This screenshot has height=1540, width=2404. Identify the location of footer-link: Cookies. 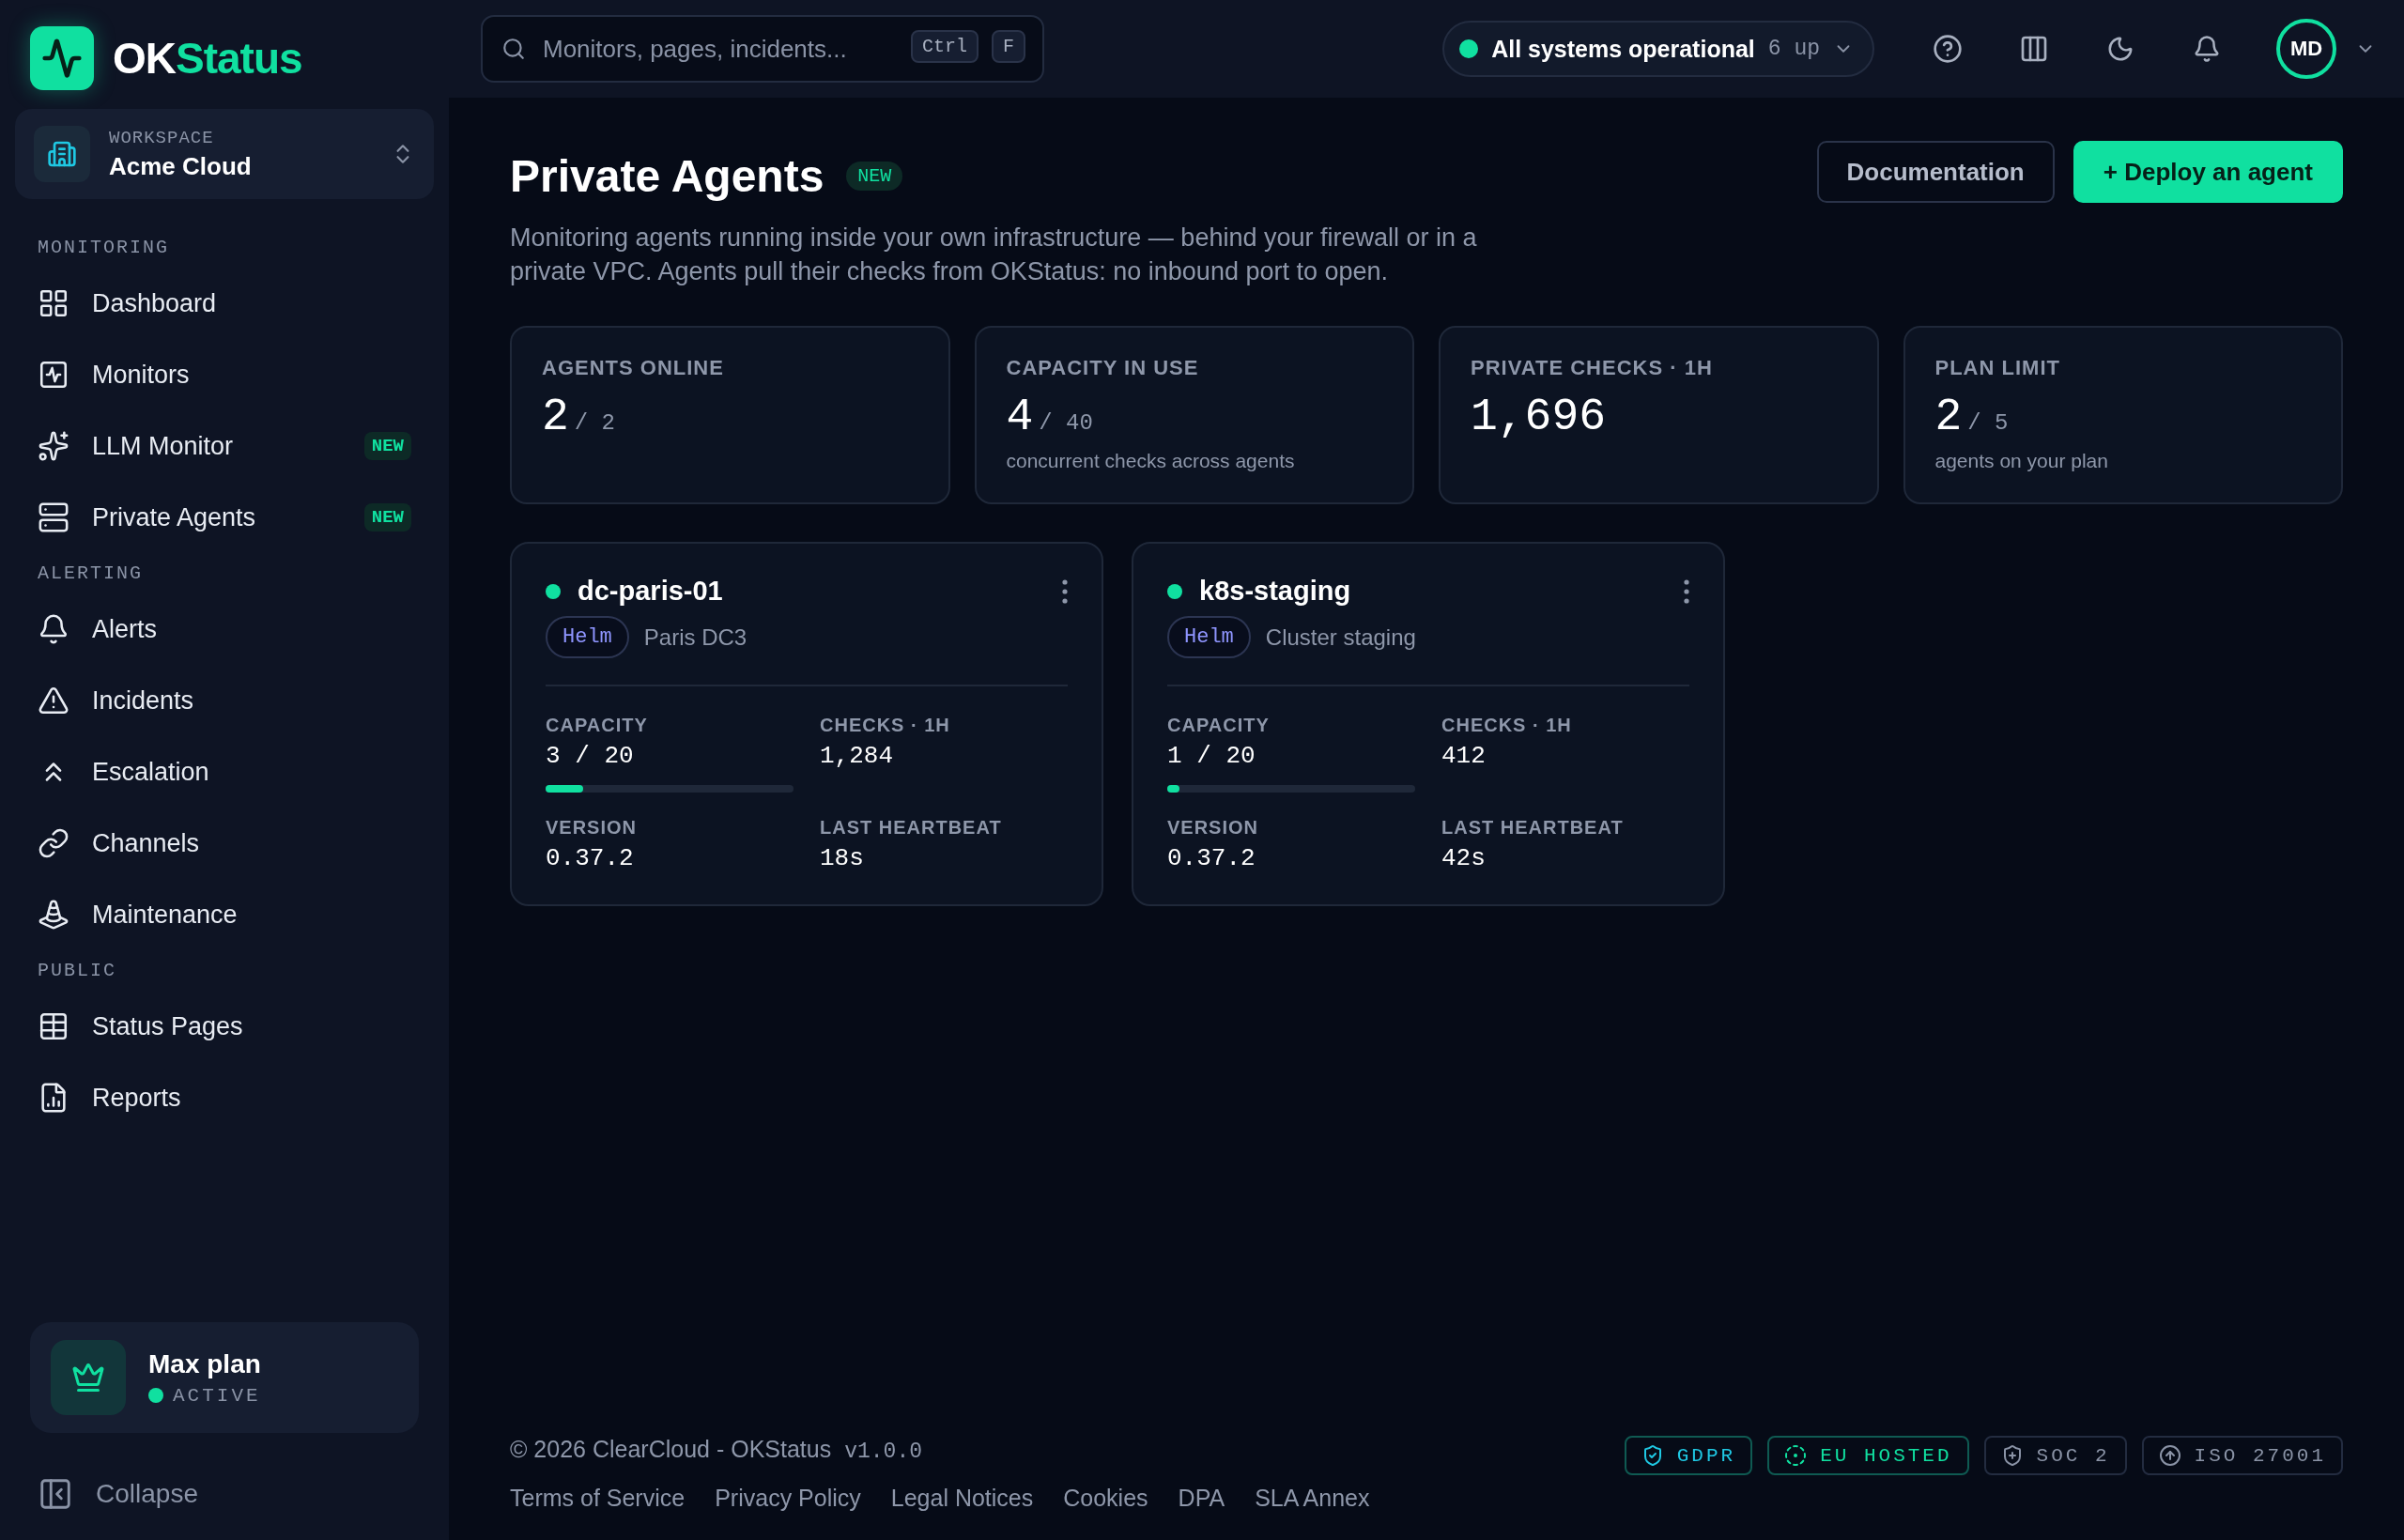
(1105, 1498).